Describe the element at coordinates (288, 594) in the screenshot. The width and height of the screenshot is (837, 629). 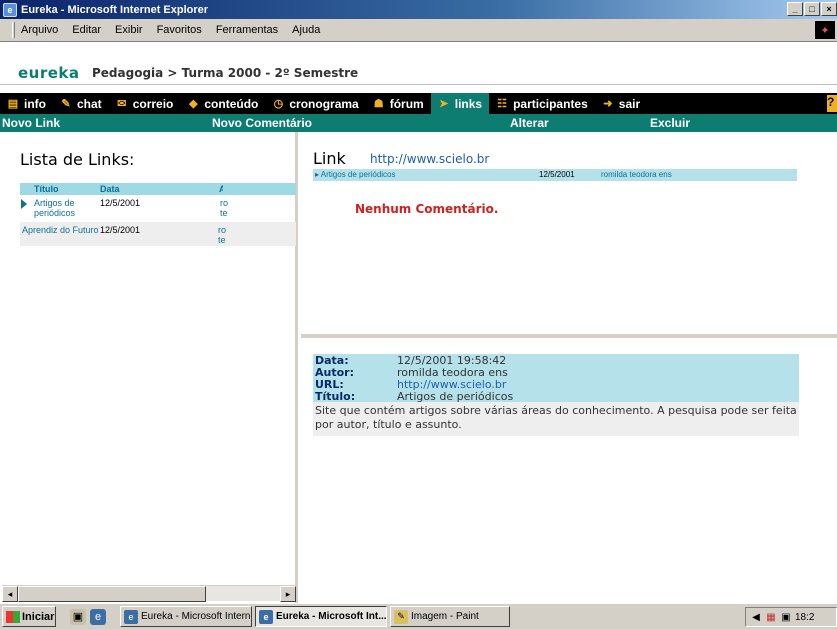
I see `scroll-right-button: ▸` at that location.